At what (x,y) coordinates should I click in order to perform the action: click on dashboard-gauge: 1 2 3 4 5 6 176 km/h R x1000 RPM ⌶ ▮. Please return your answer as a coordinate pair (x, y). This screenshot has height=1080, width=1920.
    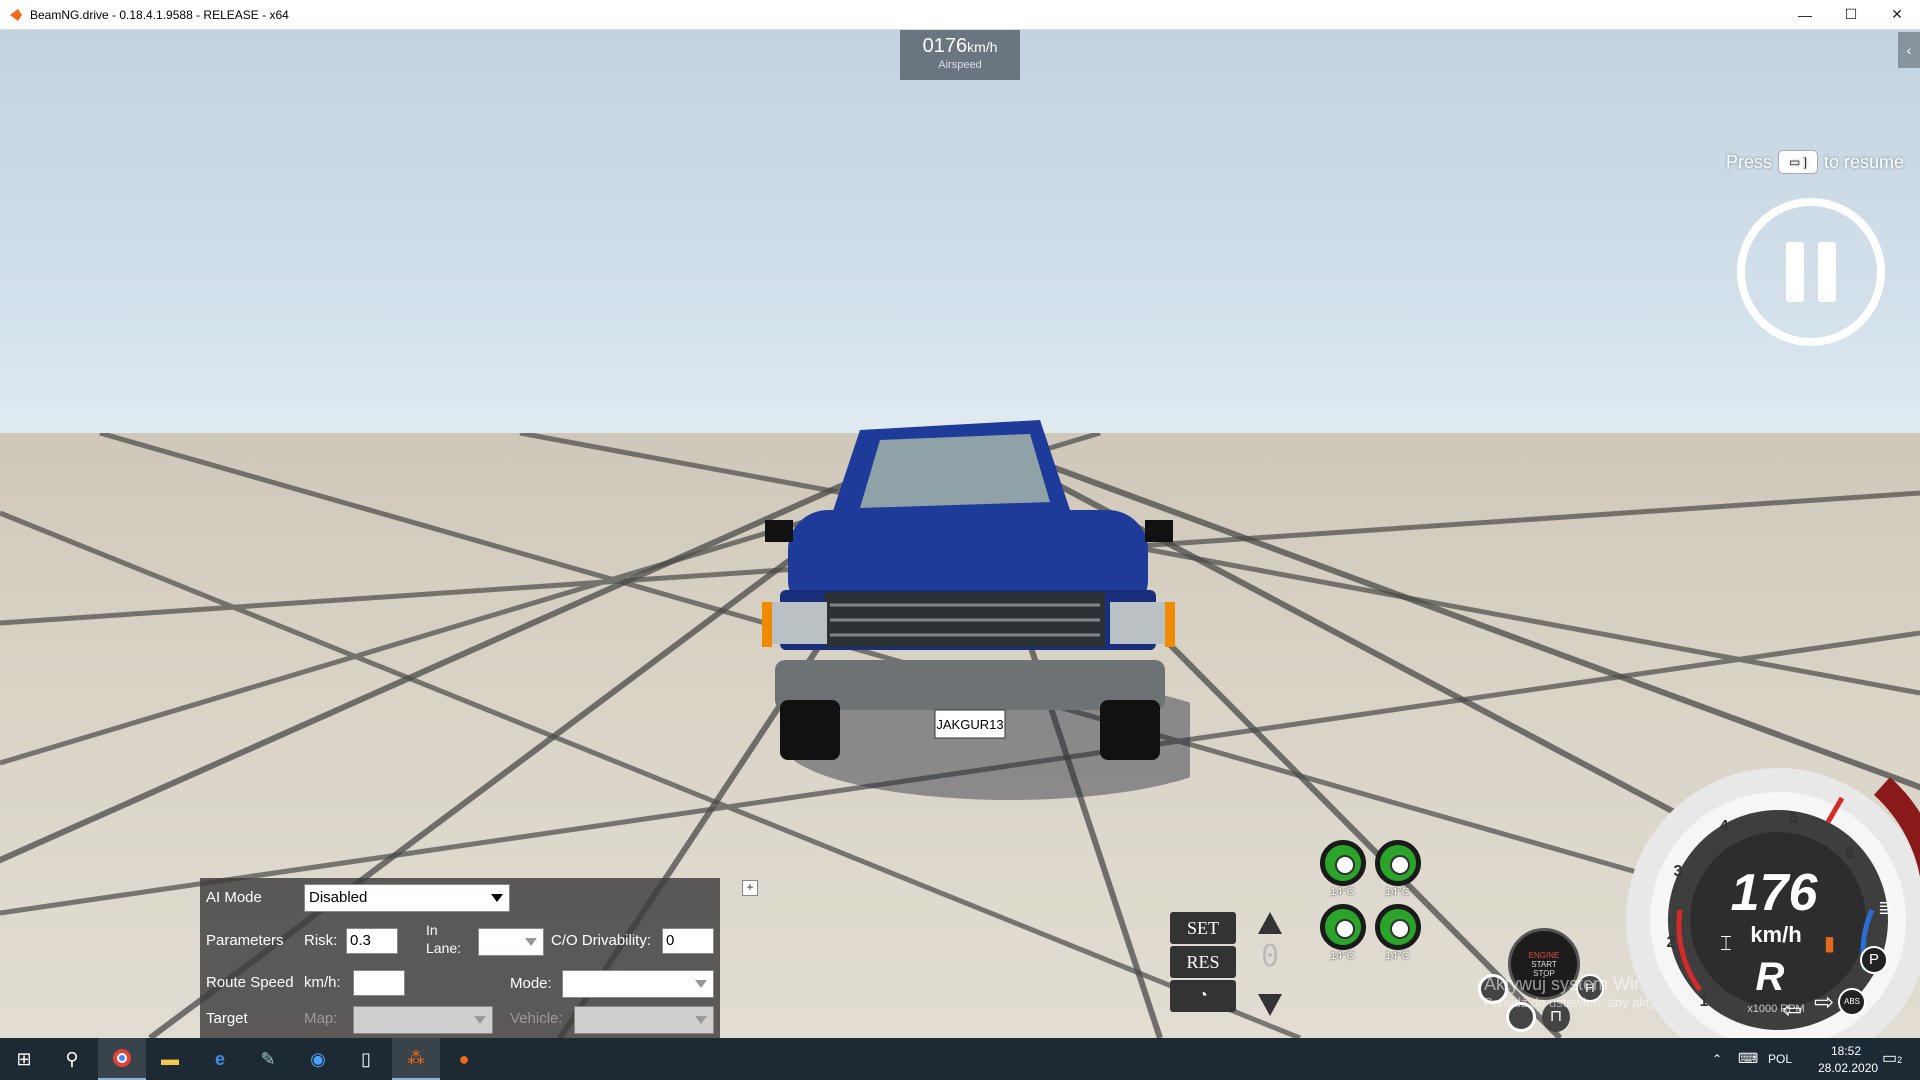
    Looking at the image, I should click on (1773, 903).